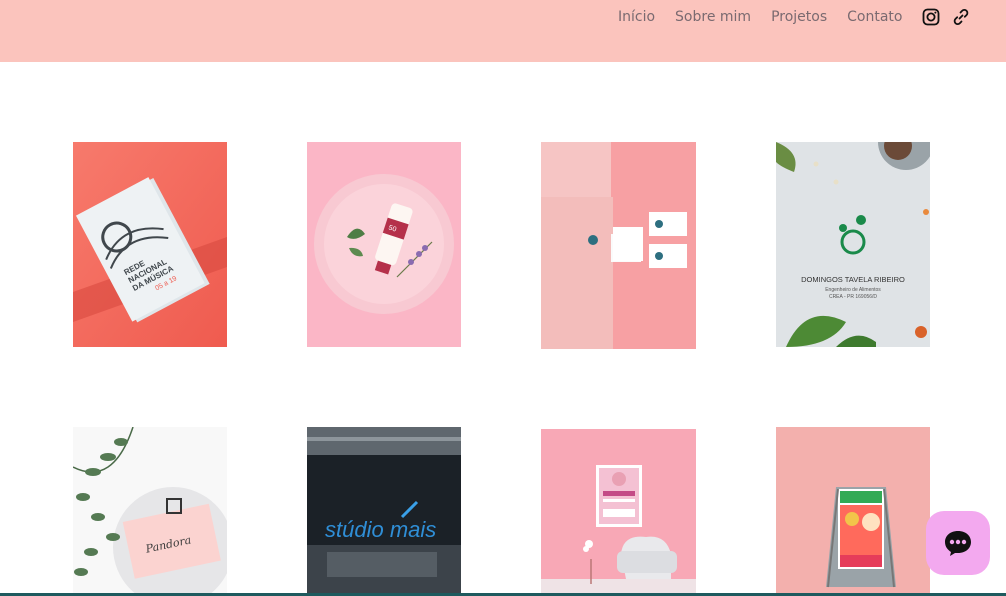 The width and height of the screenshot is (1006, 596). I want to click on chat-button, so click(958, 543).